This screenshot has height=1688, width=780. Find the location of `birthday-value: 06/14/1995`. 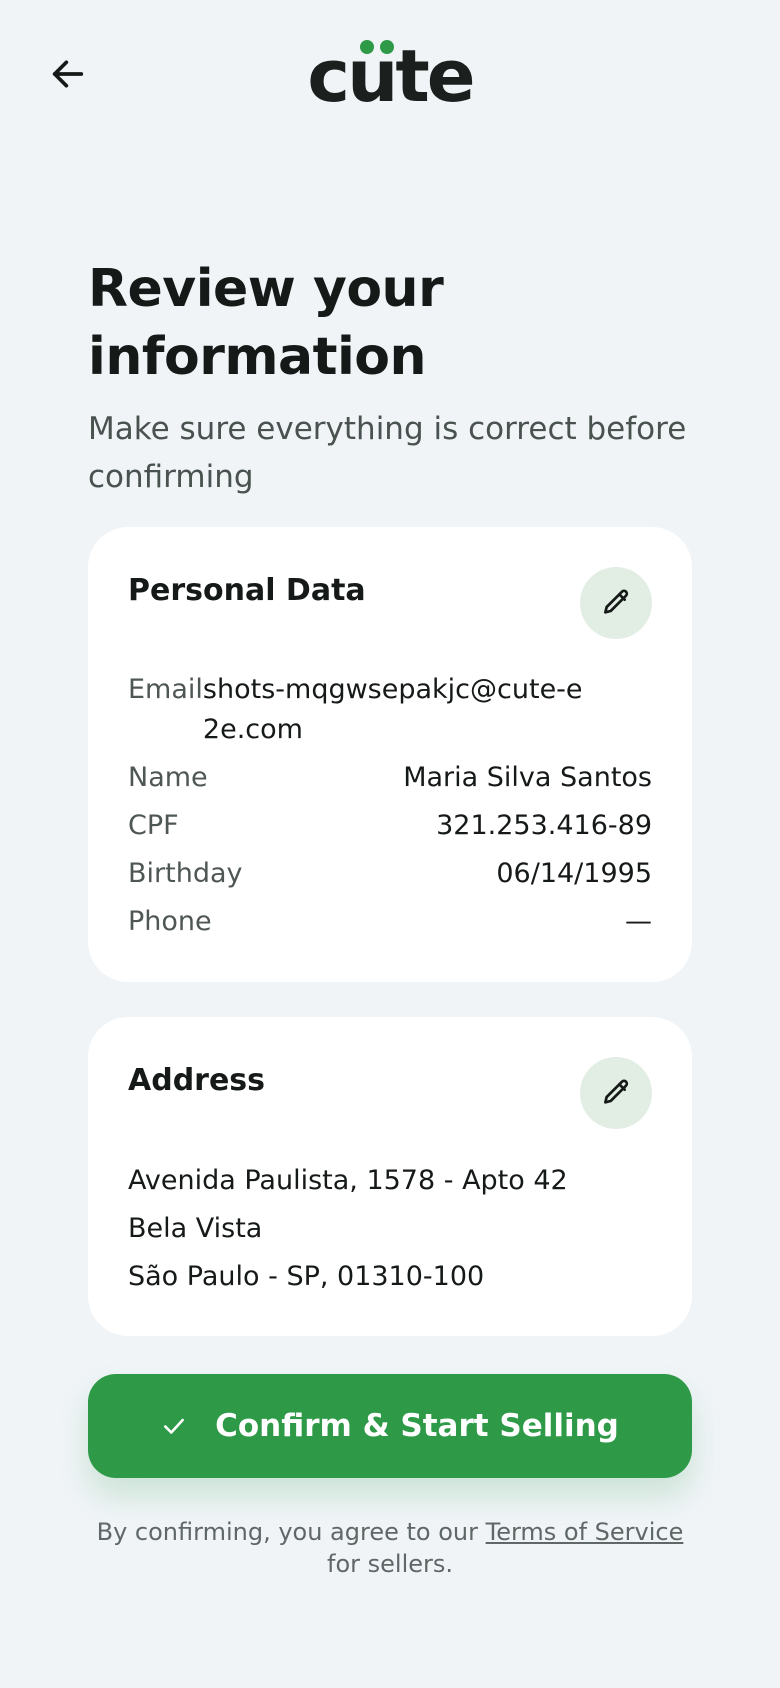

birthday-value: 06/14/1995 is located at coordinates (574, 873).